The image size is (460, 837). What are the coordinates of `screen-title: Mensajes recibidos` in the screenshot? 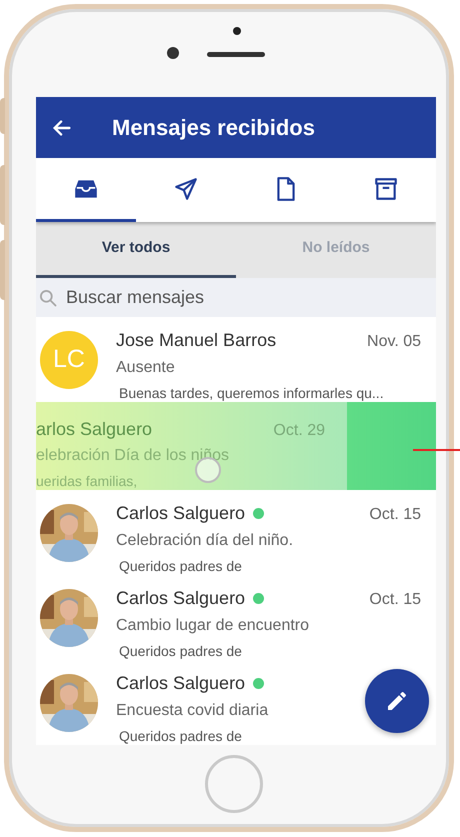 It's located at (213, 128).